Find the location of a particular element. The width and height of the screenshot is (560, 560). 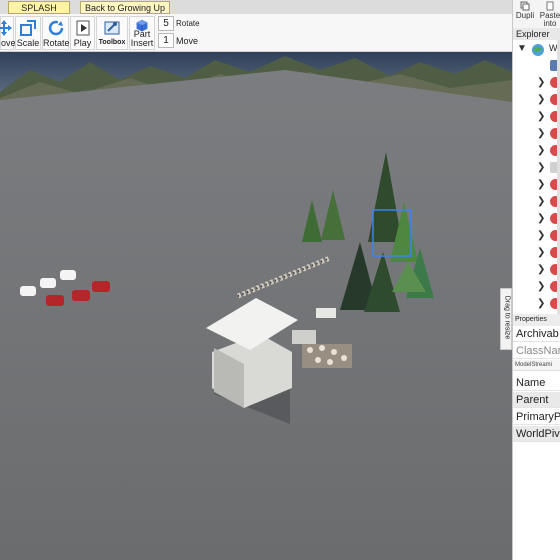

tab-strip: SPLASH Back to Growing Up is located at coordinates (256, 7).